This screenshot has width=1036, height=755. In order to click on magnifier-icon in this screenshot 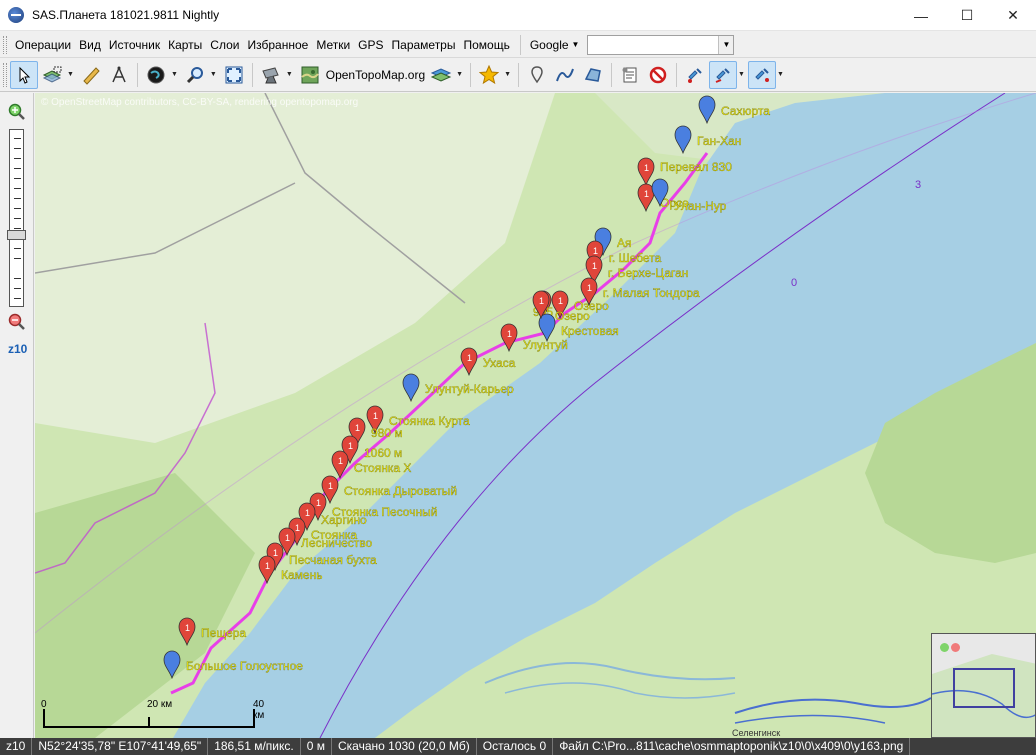, I will do `click(194, 74)`.